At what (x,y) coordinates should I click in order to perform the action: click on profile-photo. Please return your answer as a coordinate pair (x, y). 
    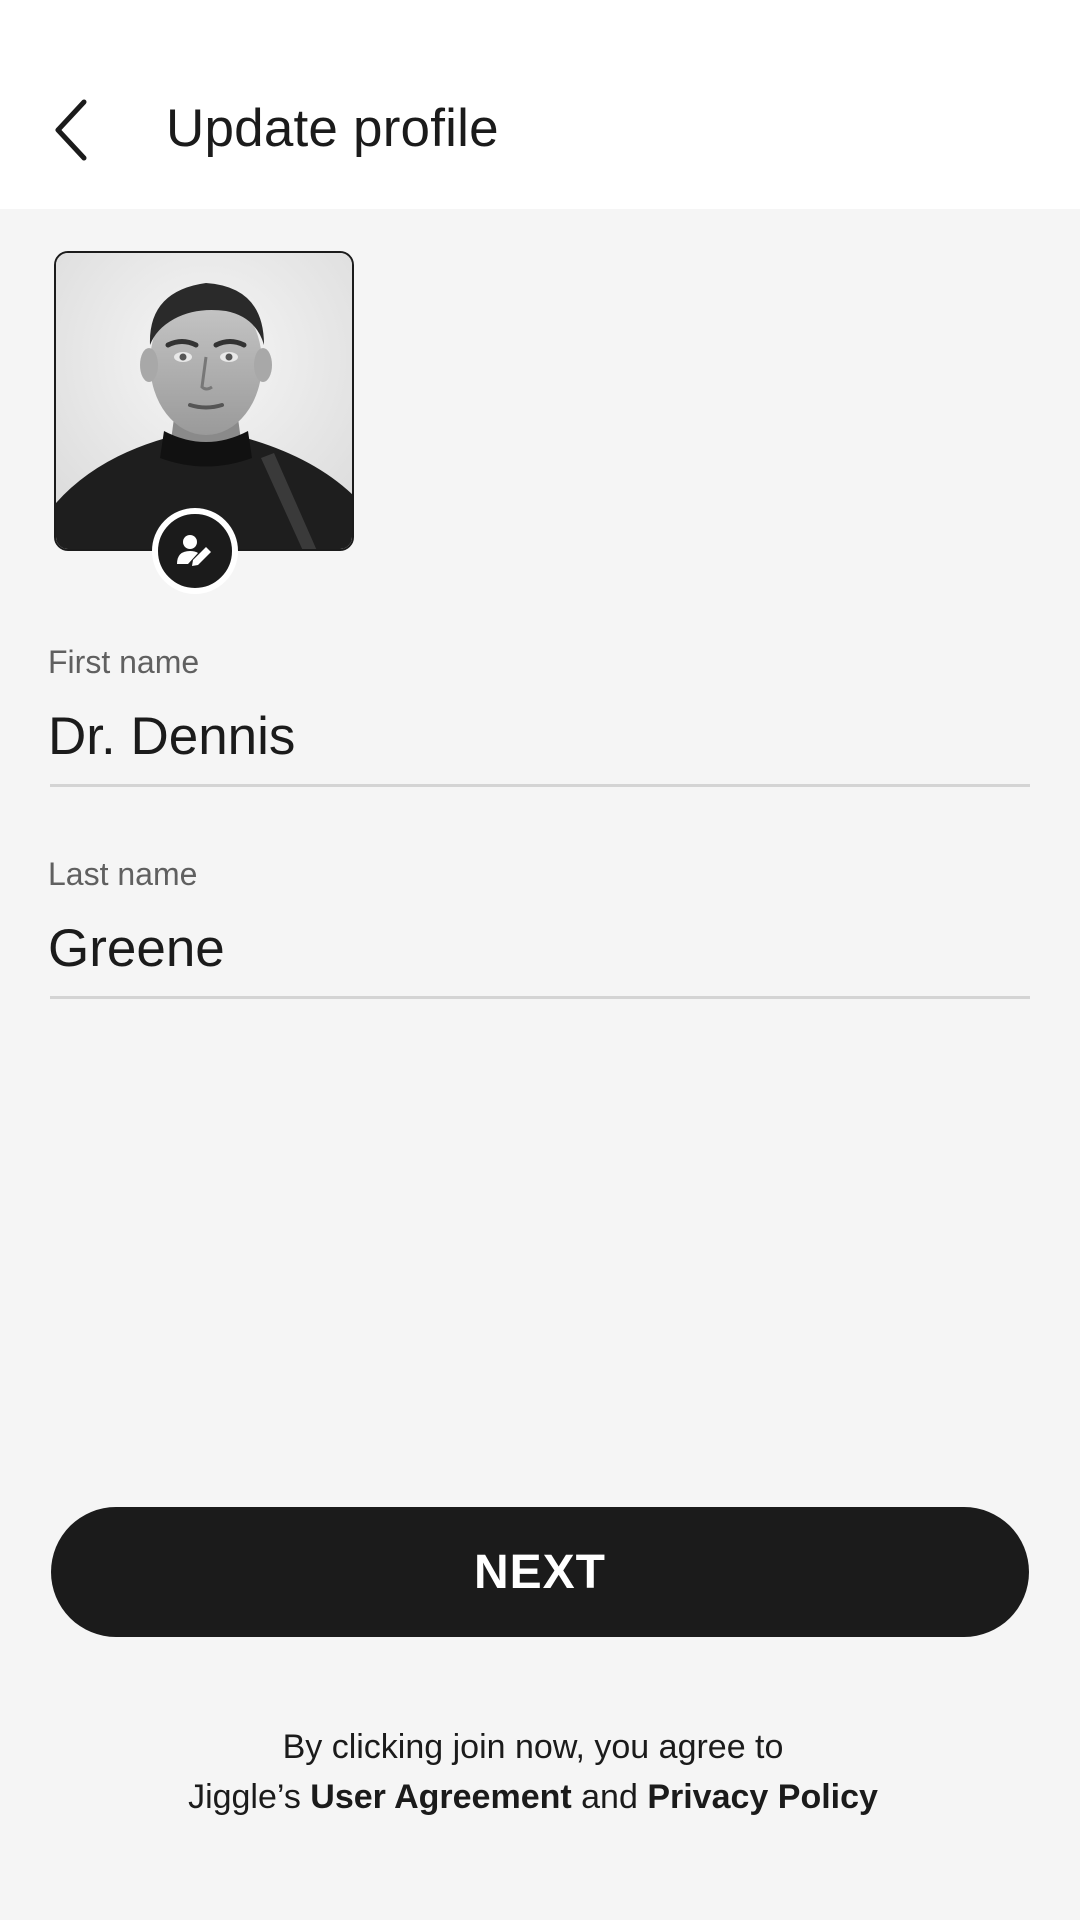
    Looking at the image, I should click on (204, 401).